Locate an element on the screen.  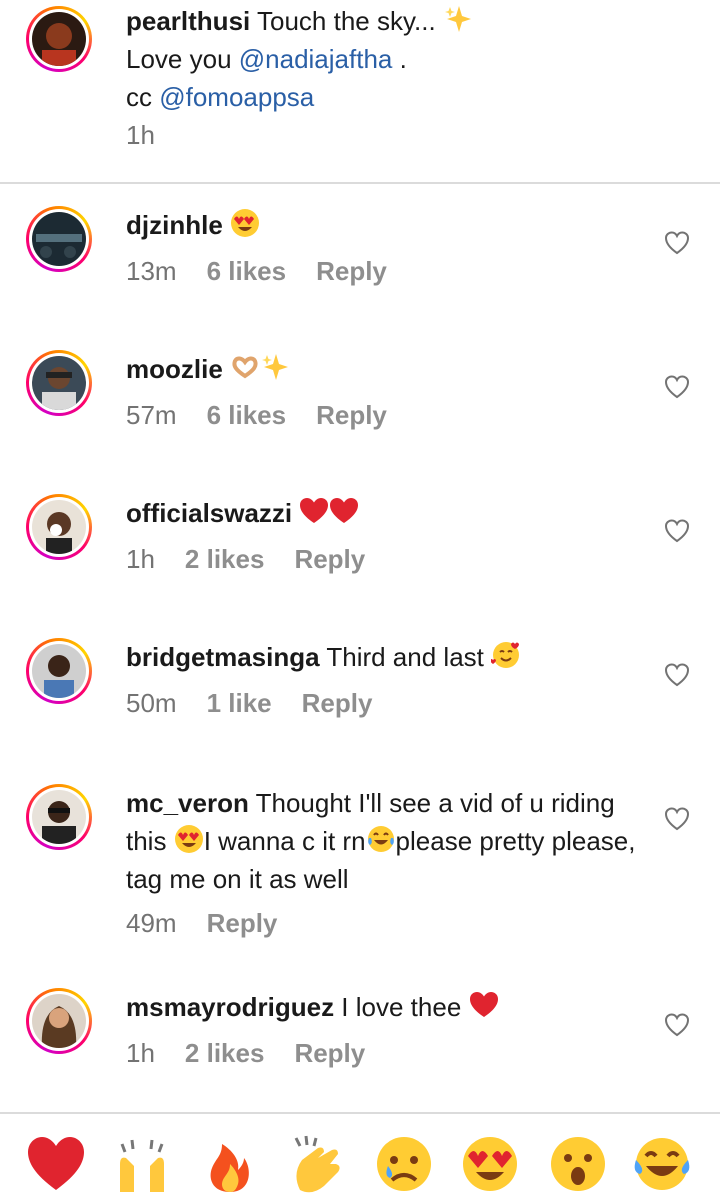
comment-username: bridgetmasinga is located at coordinates (223, 657).